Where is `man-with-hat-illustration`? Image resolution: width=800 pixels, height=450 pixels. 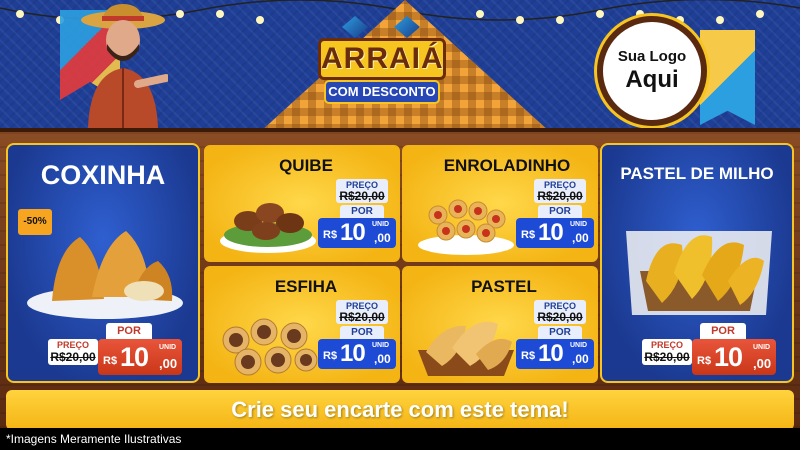
man-with-hat-illustration is located at coordinates (124, 66).